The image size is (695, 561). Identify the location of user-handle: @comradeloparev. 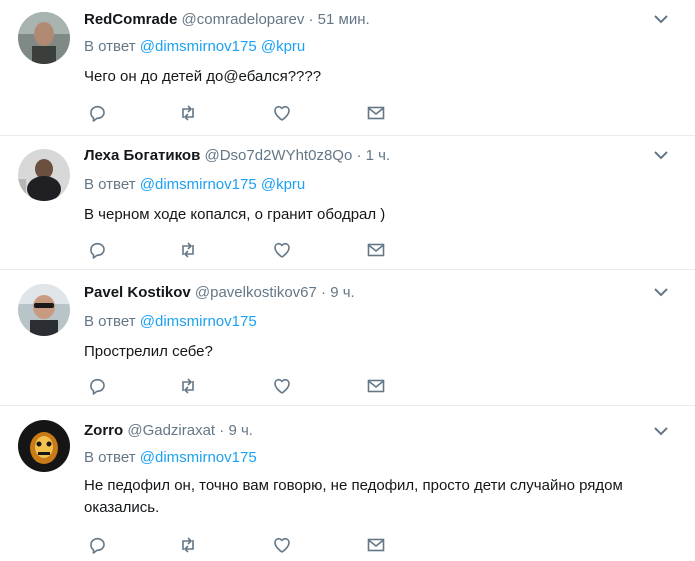
(243, 19).